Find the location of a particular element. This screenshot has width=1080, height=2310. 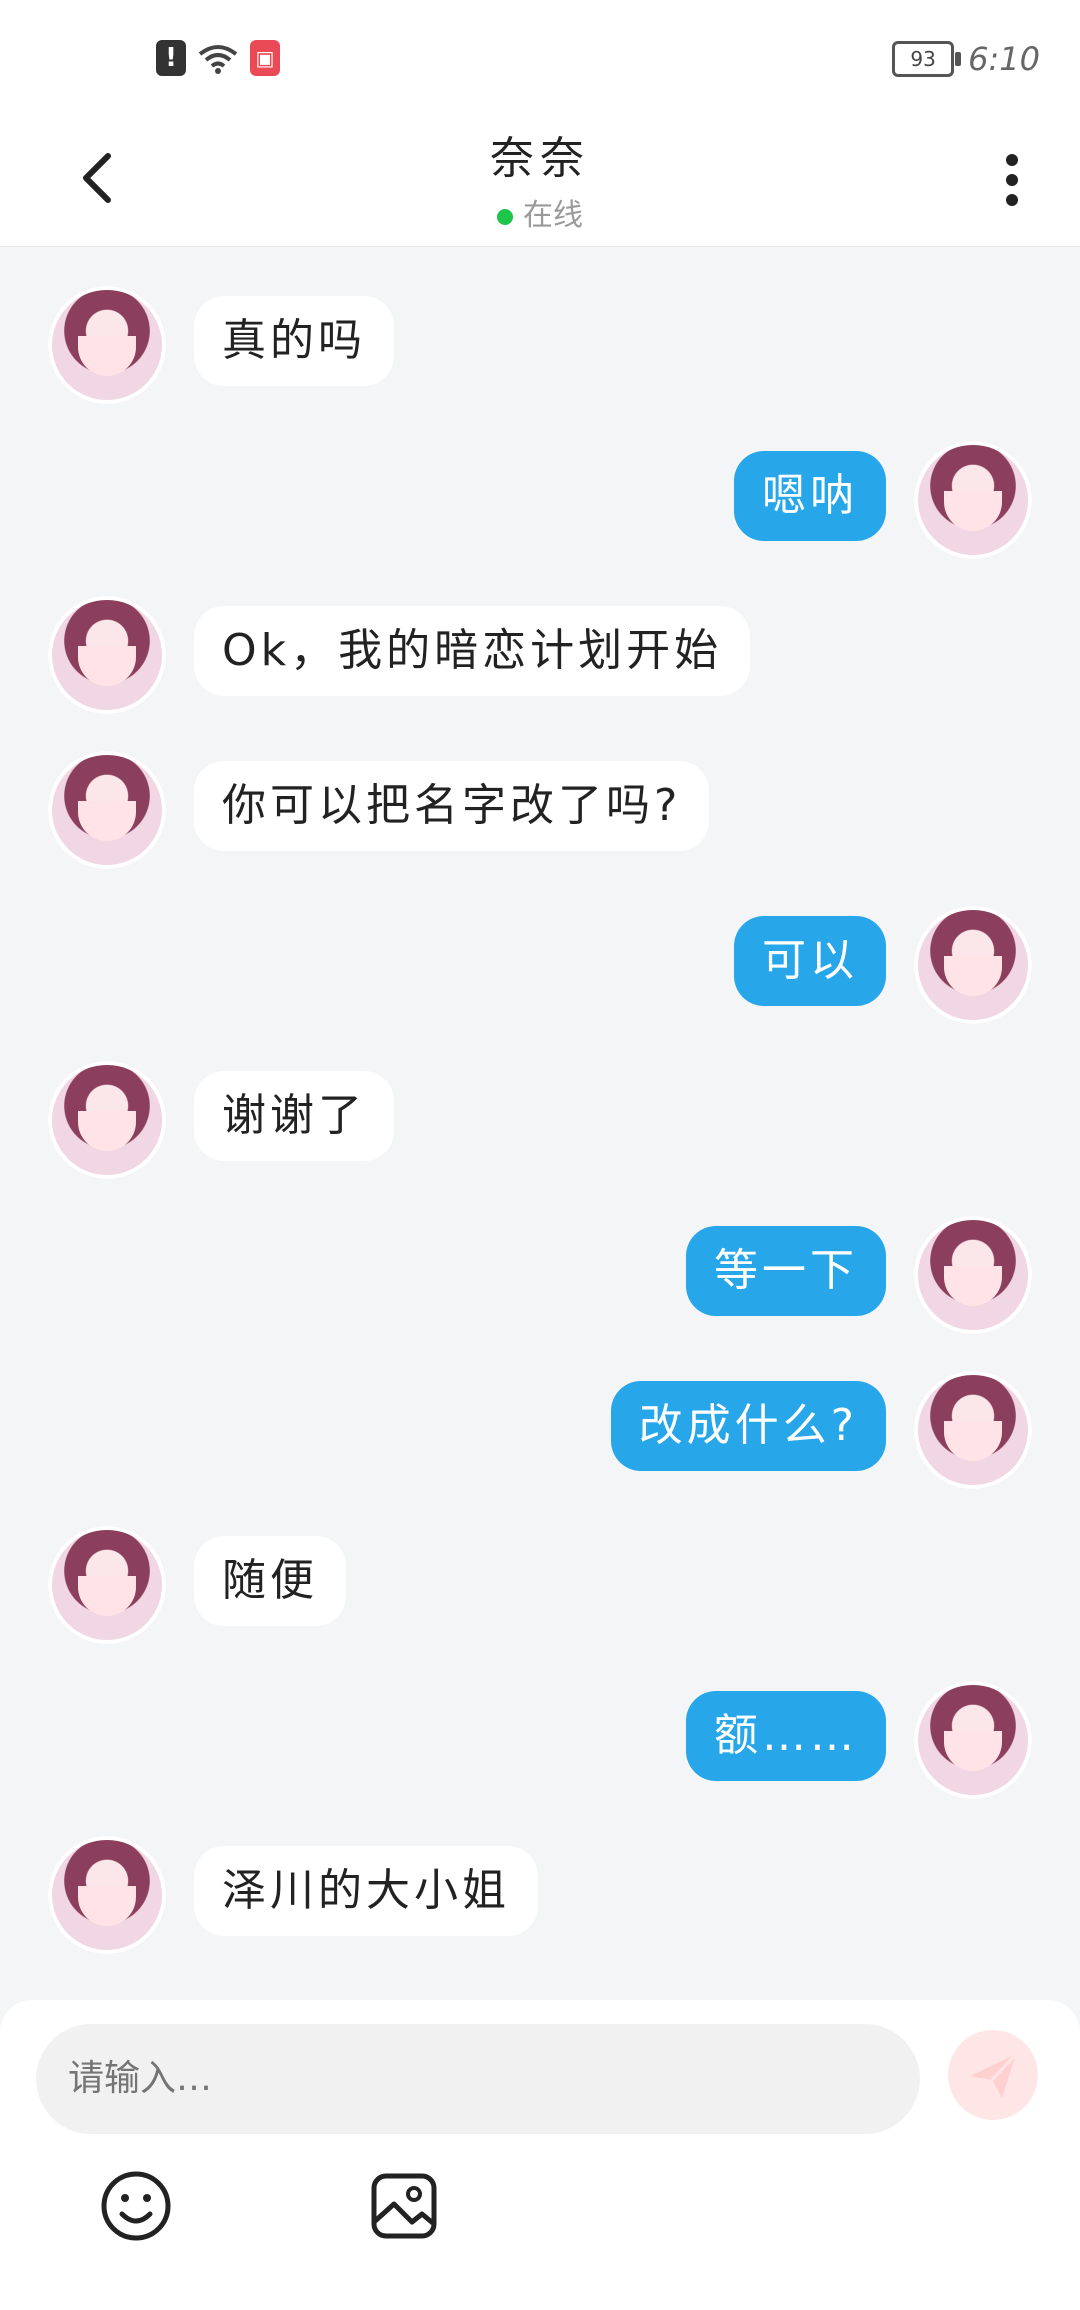

message-outgoing: 改成什么? is located at coordinates (540, 1441).